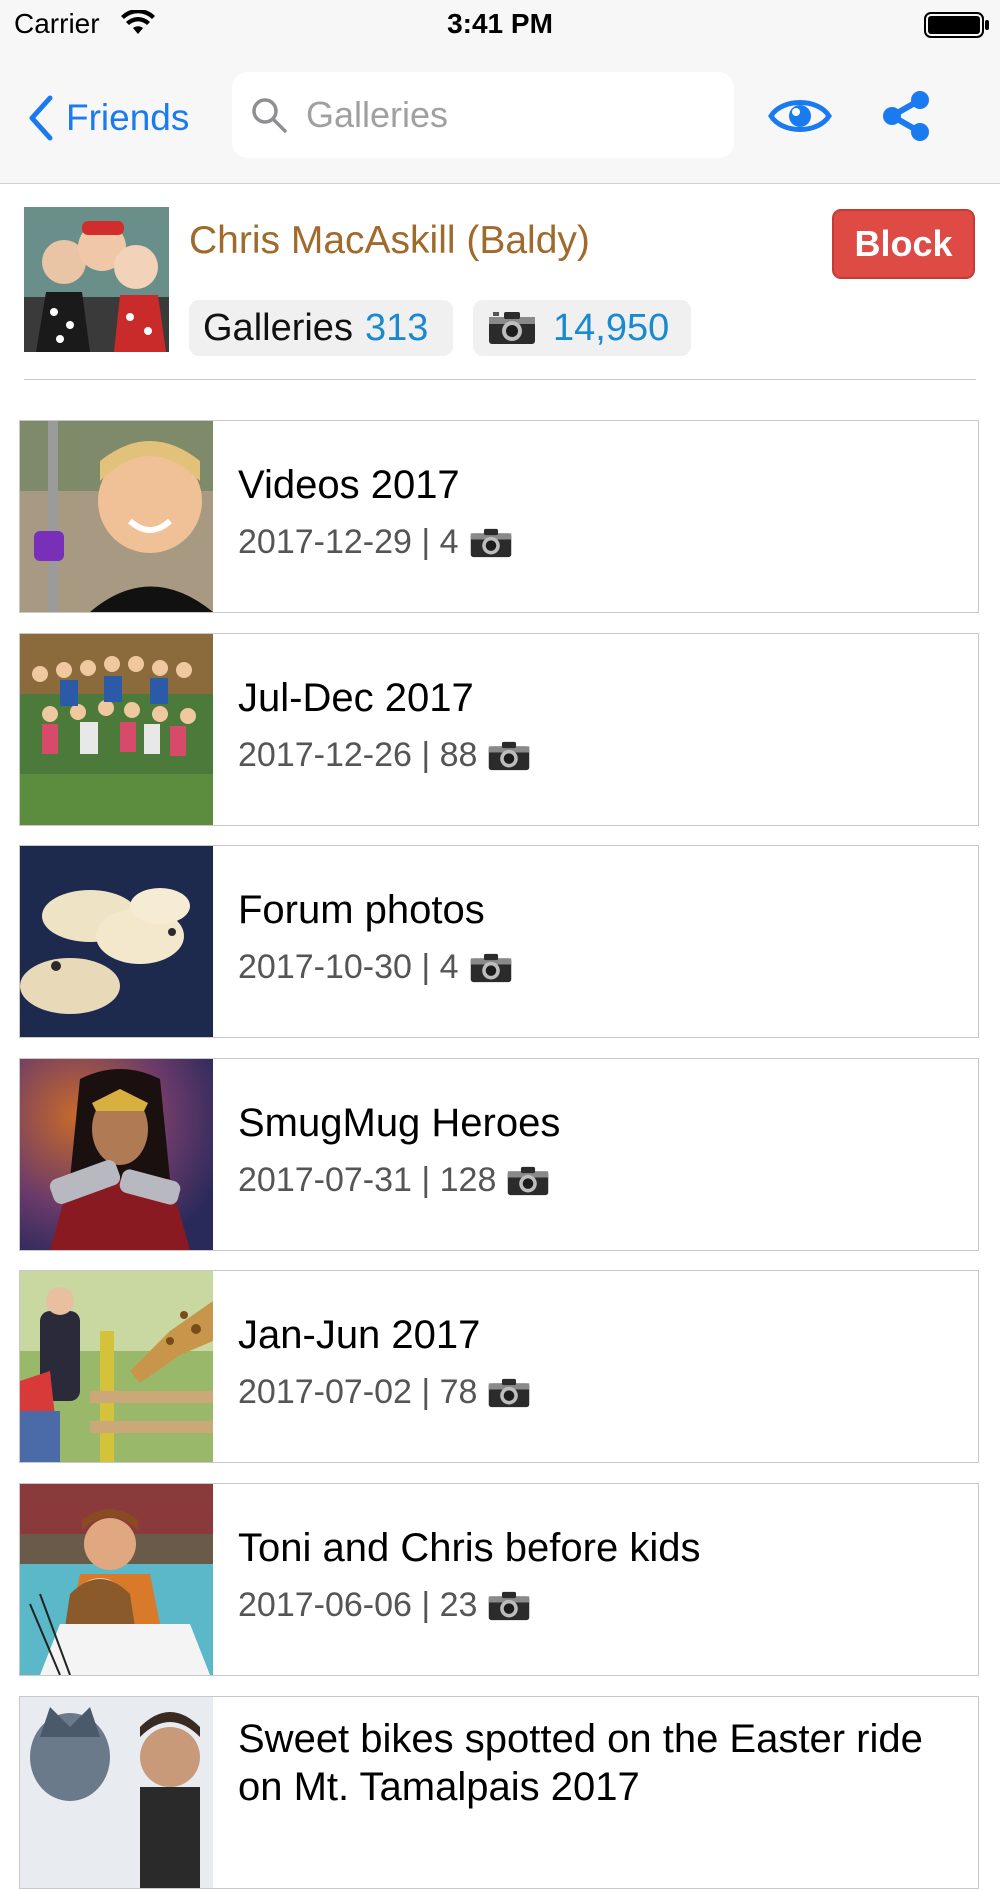  I want to click on gallery-item: Videos 2017 2017-12-29 | 4, so click(499, 516).